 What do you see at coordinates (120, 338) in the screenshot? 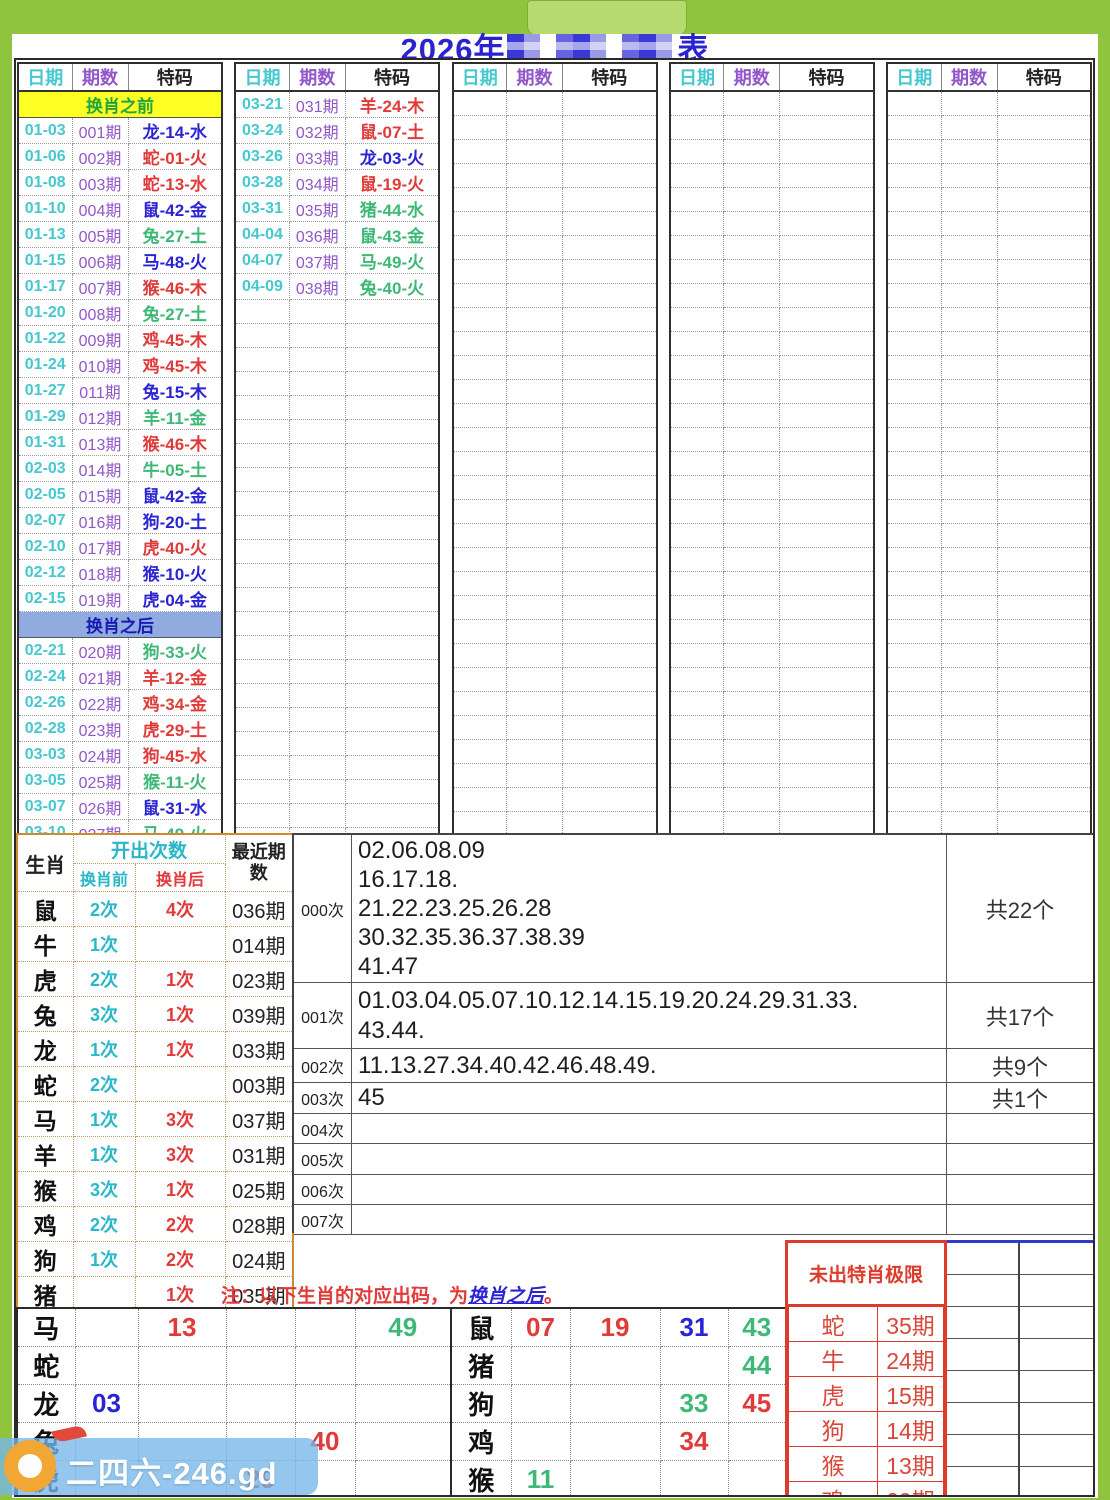
I see `draw-row: 01-22 009期 鸡-45-木` at bounding box center [120, 338].